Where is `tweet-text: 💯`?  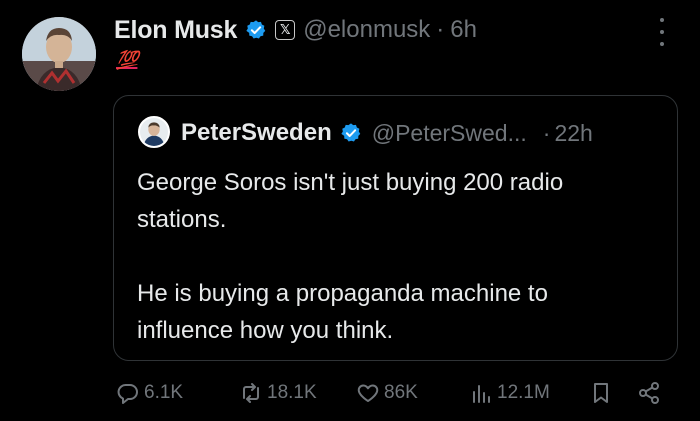
tweet-text: 💯 is located at coordinates (127, 60).